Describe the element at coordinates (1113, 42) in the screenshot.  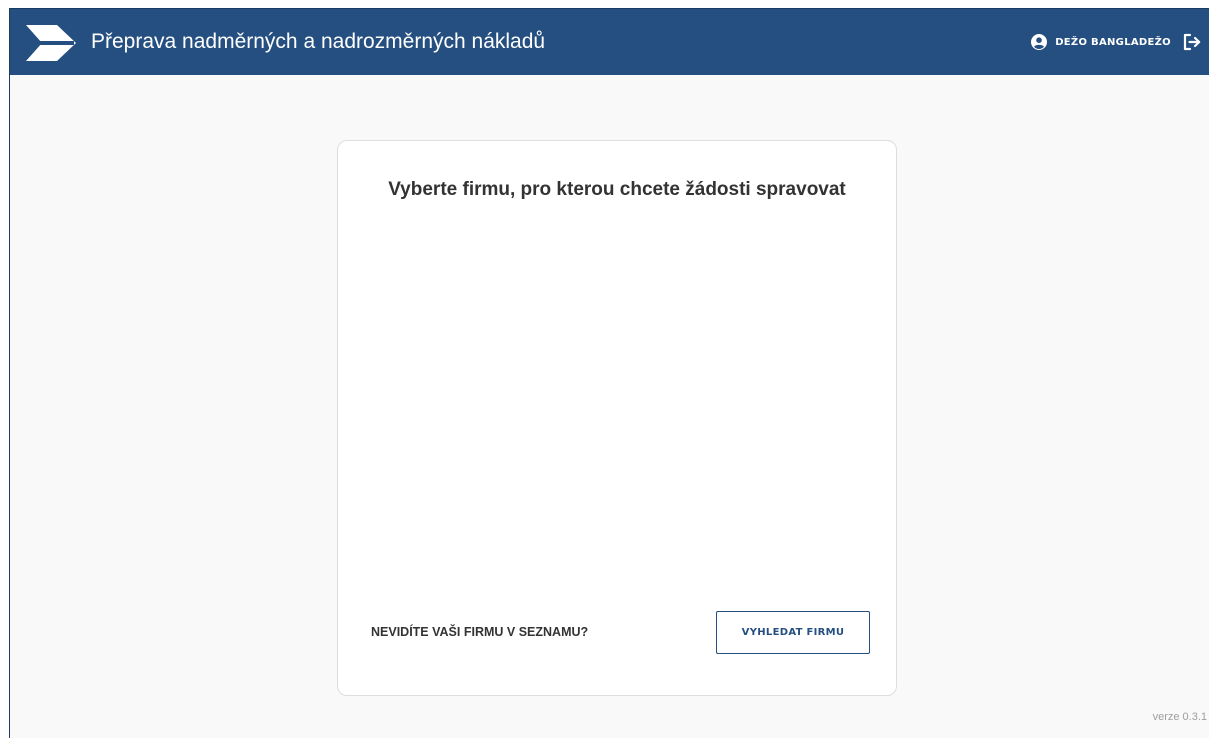
I see `user-name: DEŽO BANGLADEŽO` at that location.